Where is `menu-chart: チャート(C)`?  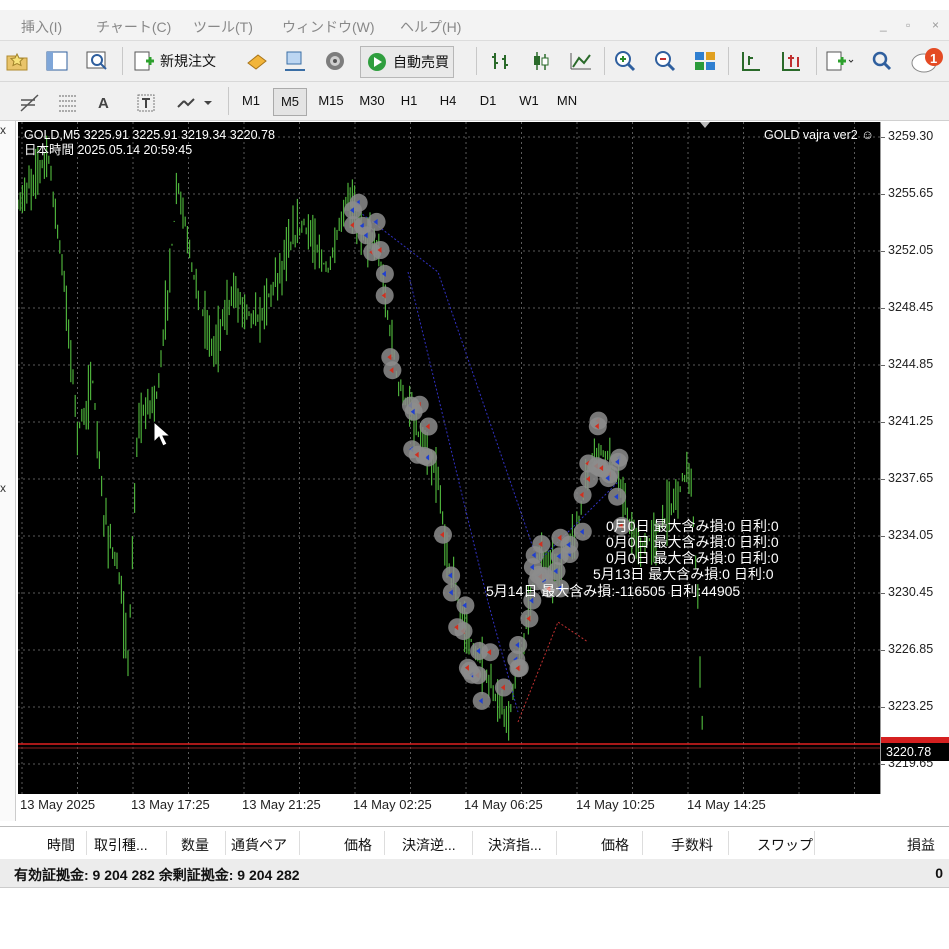
menu-chart: チャート(C) is located at coordinates (133, 27).